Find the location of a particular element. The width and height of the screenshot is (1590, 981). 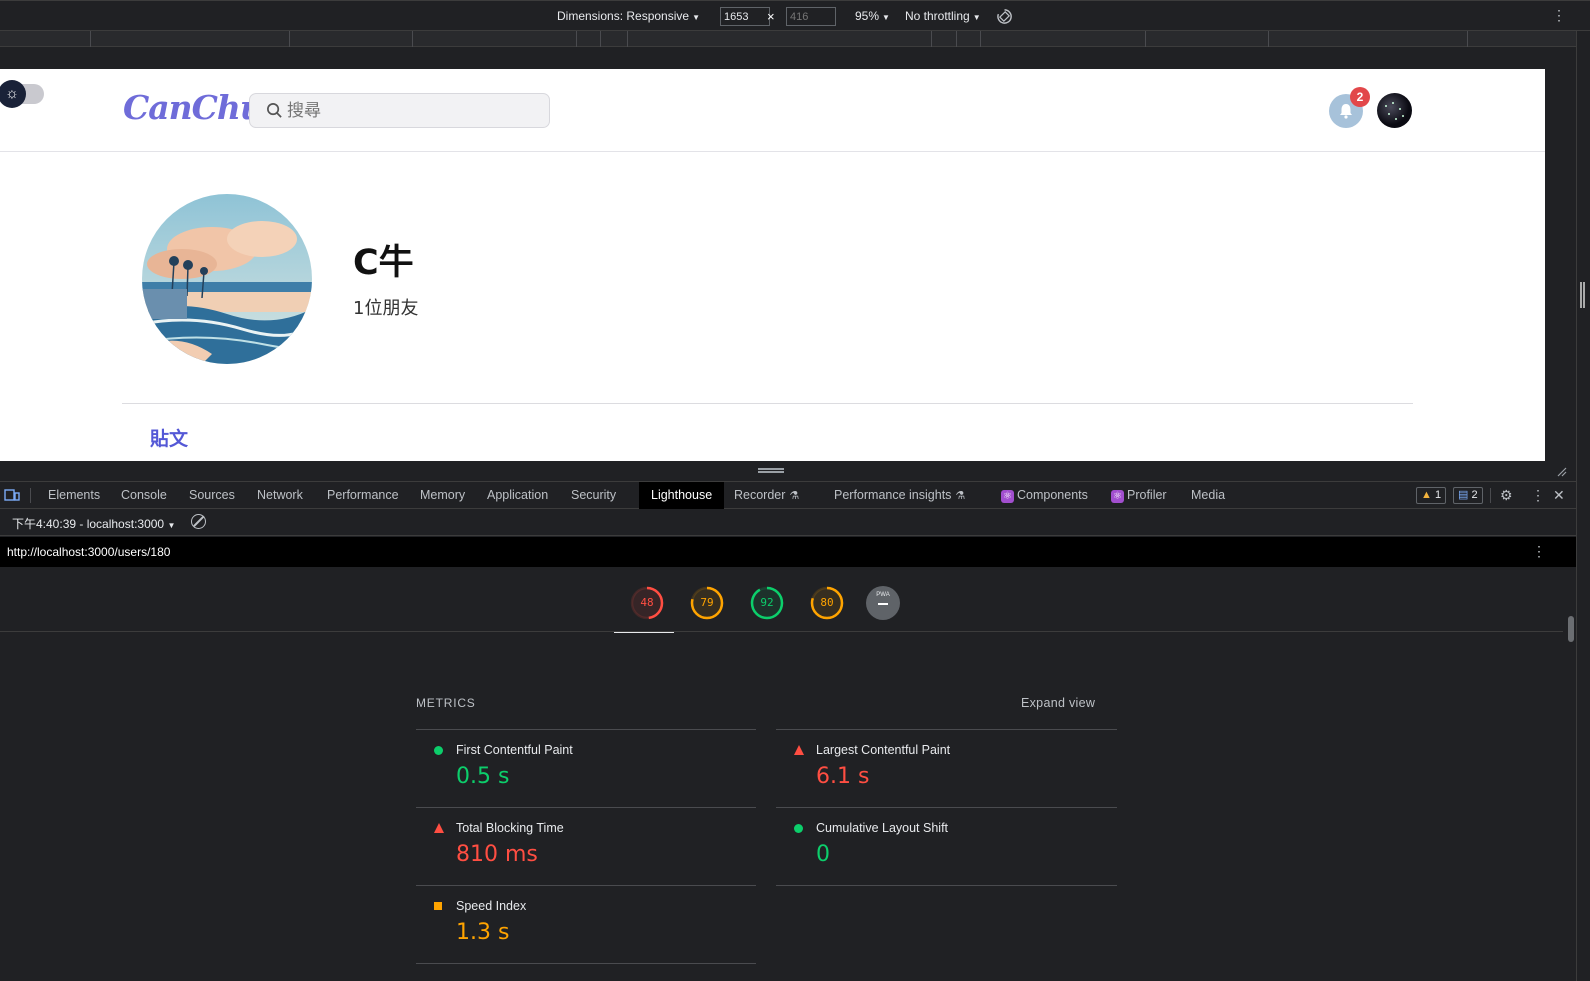

tab-application: Application is located at coordinates (517, 495).